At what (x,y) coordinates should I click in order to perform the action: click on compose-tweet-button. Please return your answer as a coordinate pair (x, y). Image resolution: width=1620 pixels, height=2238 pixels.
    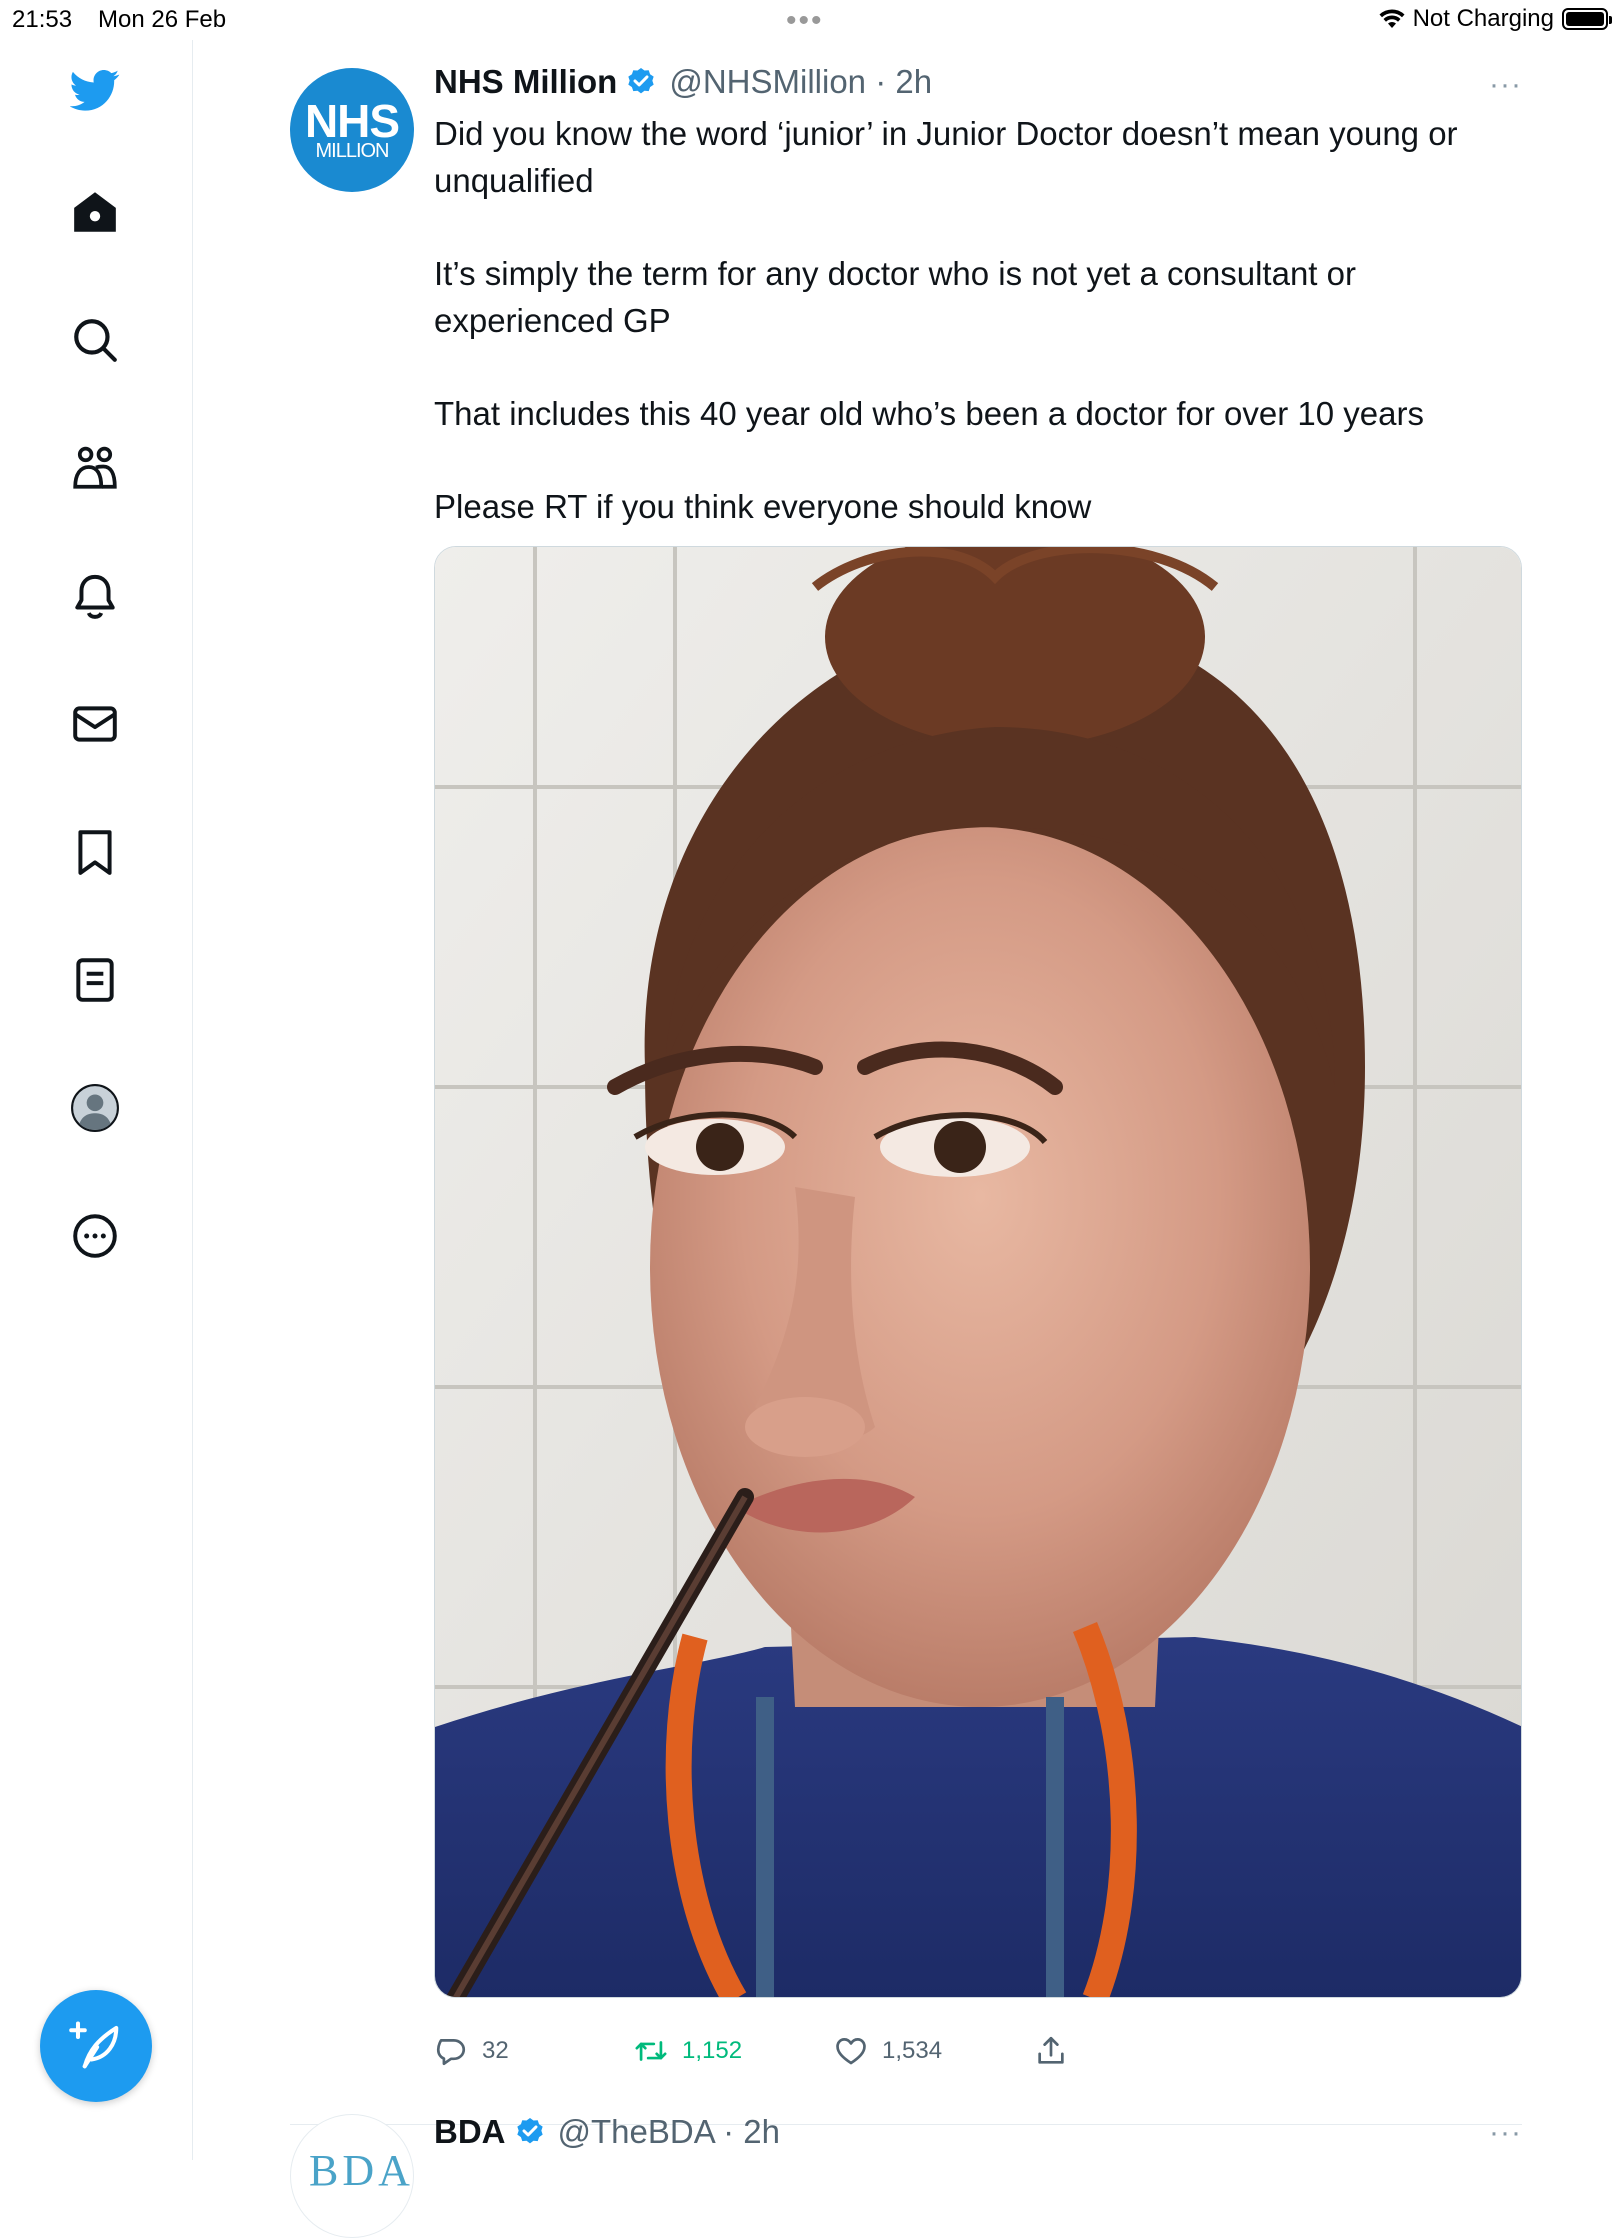
    Looking at the image, I should click on (96, 2046).